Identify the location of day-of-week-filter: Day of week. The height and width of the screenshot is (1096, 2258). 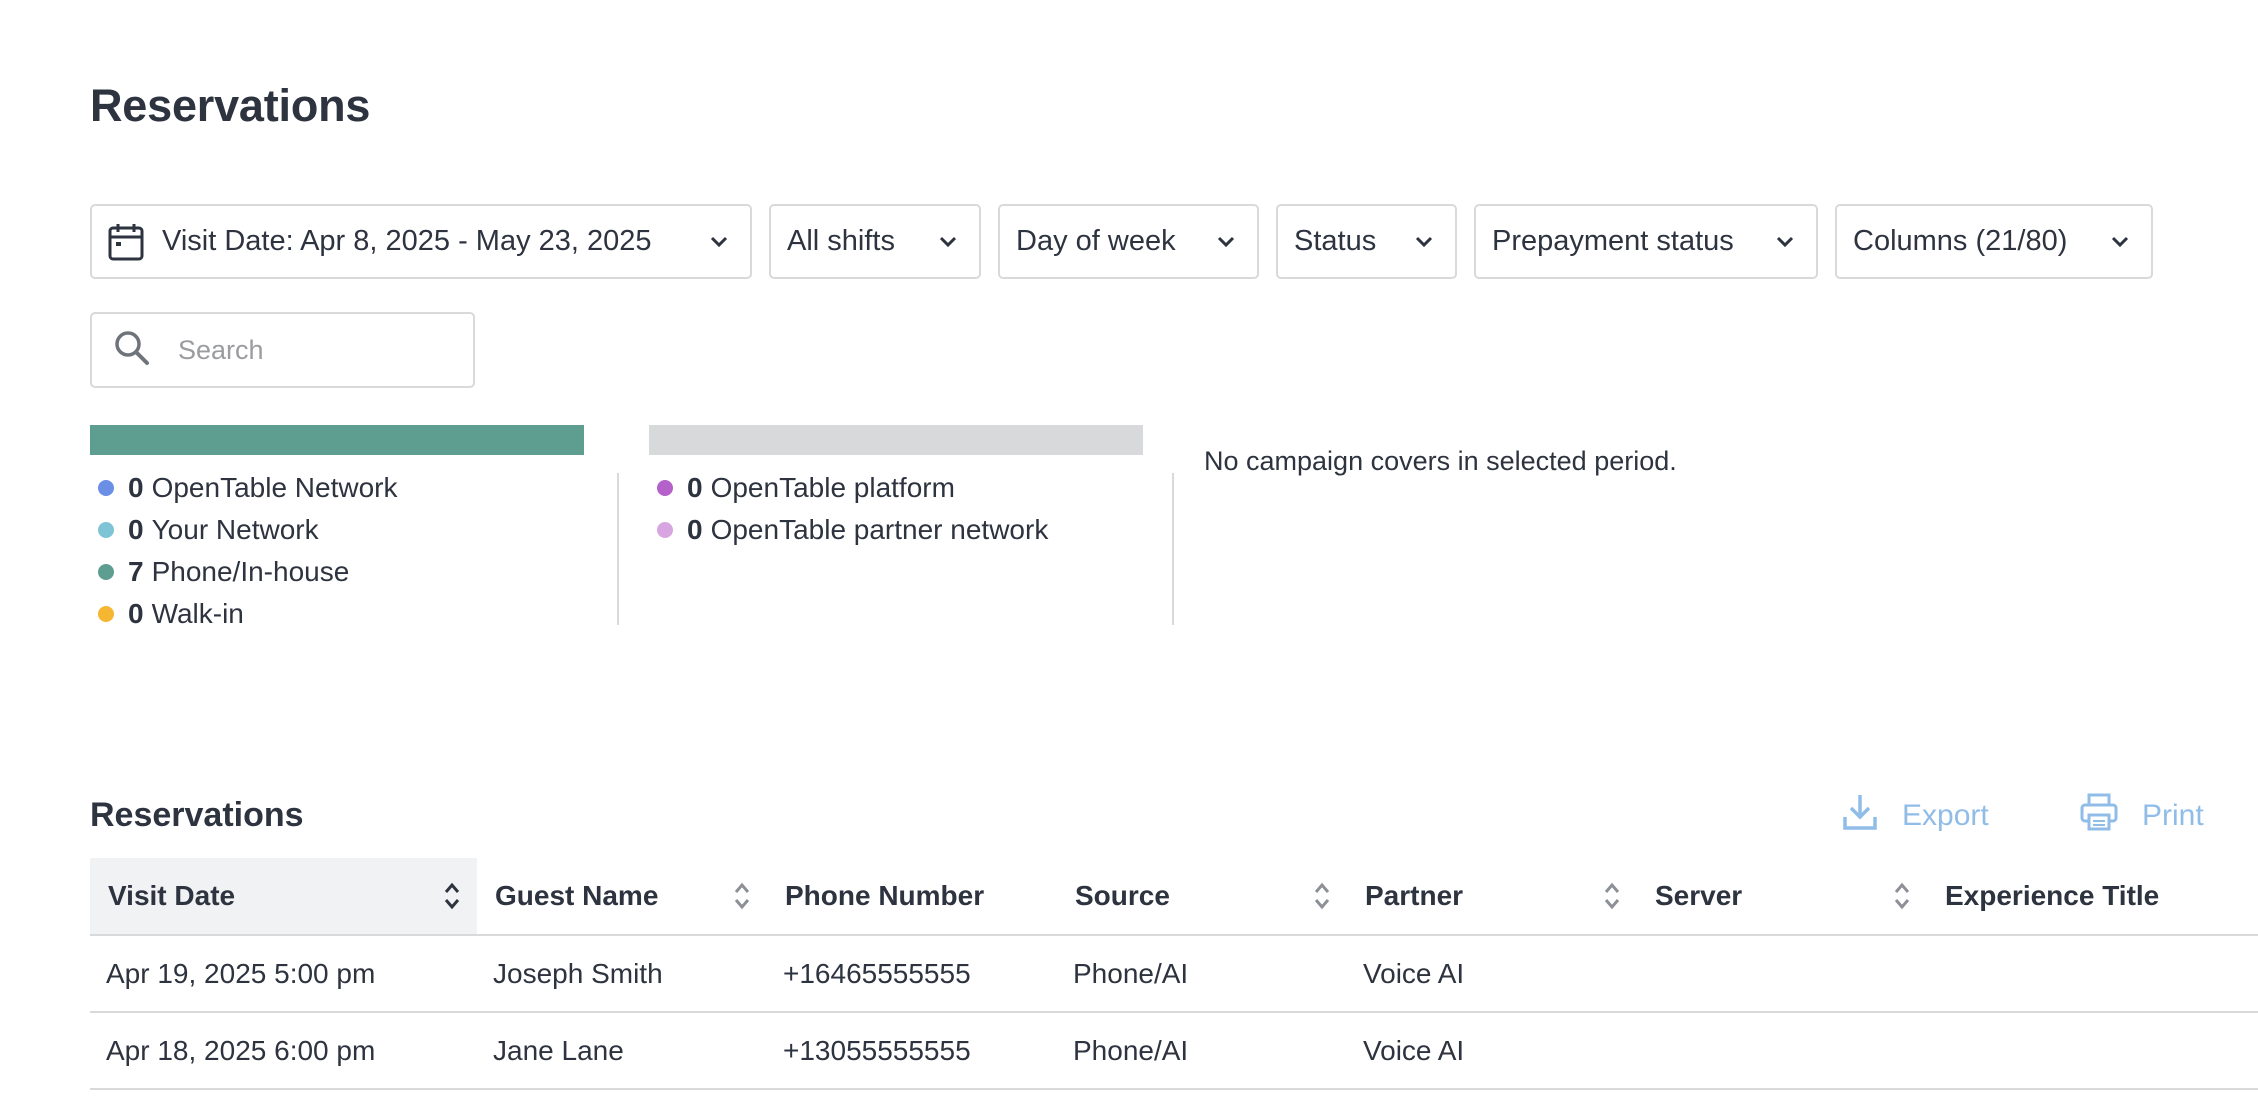
(1128, 241).